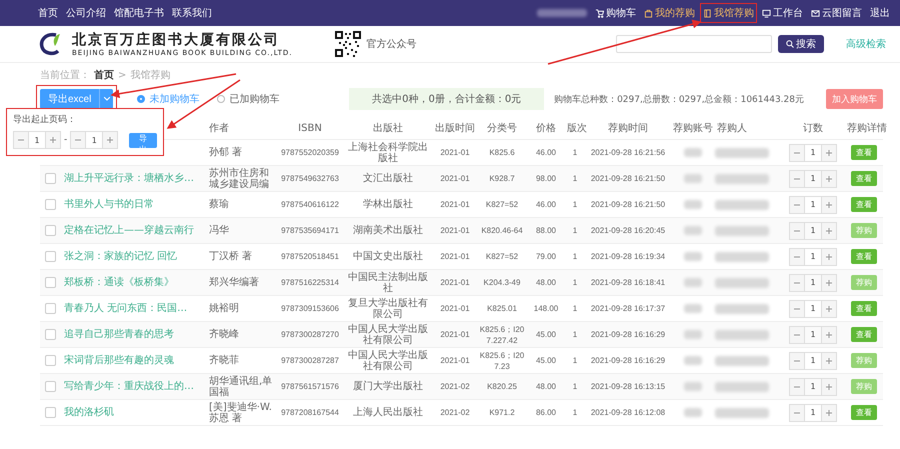  Describe the element at coordinates (693, 128) in the screenshot. I see `column-header: 荐购账号` at that location.